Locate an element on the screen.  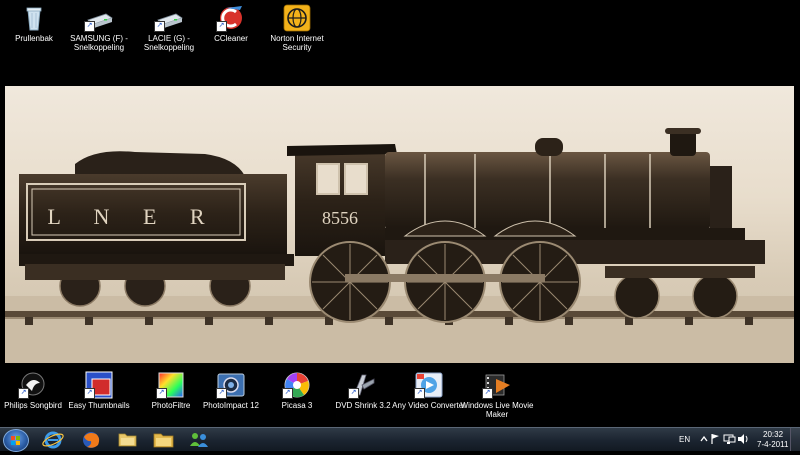
easy-thumbnails-icon: ↗ is located at coordinates (99, 385).